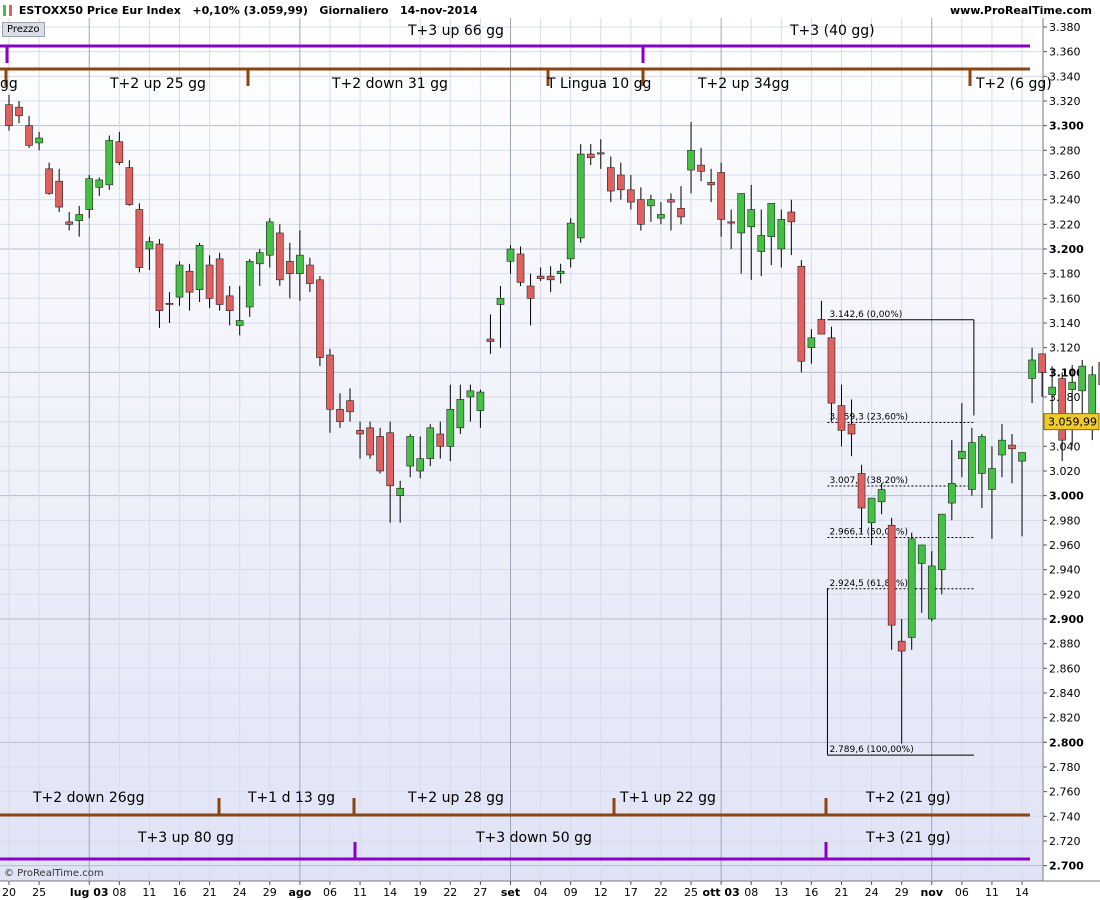 The width and height of the screenshot is (1100, 900). I want to click on price-panel-tab: Prezzo, so click(23, 29).